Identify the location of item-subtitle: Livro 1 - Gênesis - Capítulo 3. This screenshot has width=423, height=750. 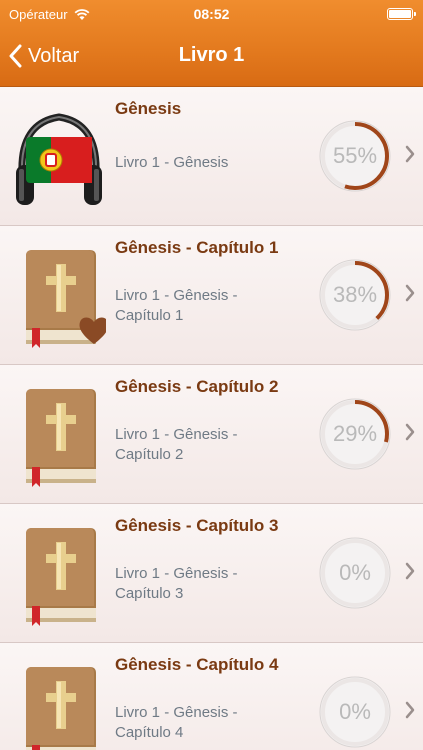
(176, 583).